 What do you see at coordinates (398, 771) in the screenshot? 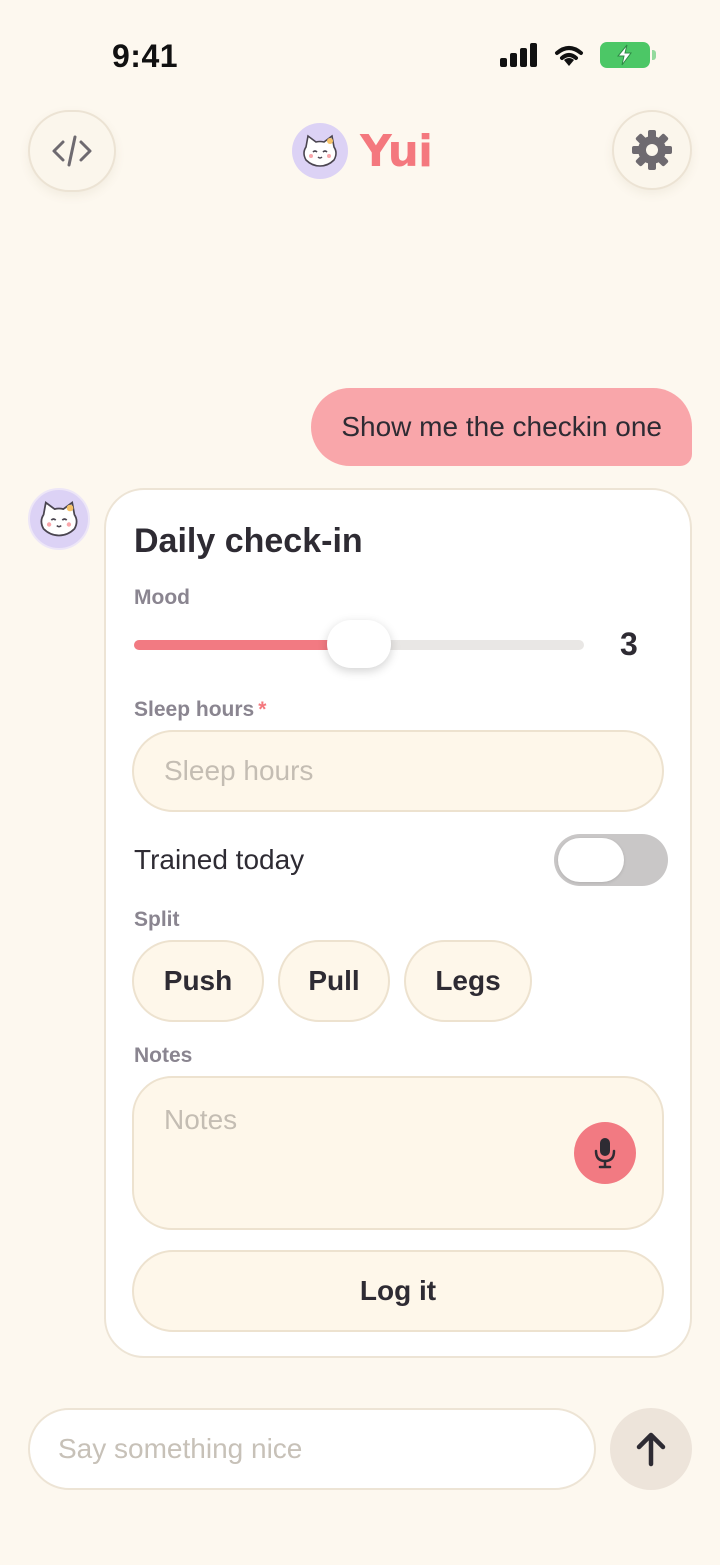
I see `sleep-hours-input: Sleep hours` at bounding box center [398, 771].